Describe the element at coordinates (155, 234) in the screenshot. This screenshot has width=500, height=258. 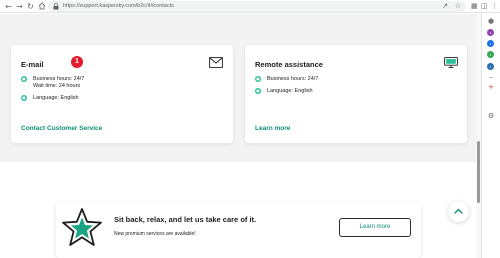
I see `banner-subtext: New premium services are available!` at that location.